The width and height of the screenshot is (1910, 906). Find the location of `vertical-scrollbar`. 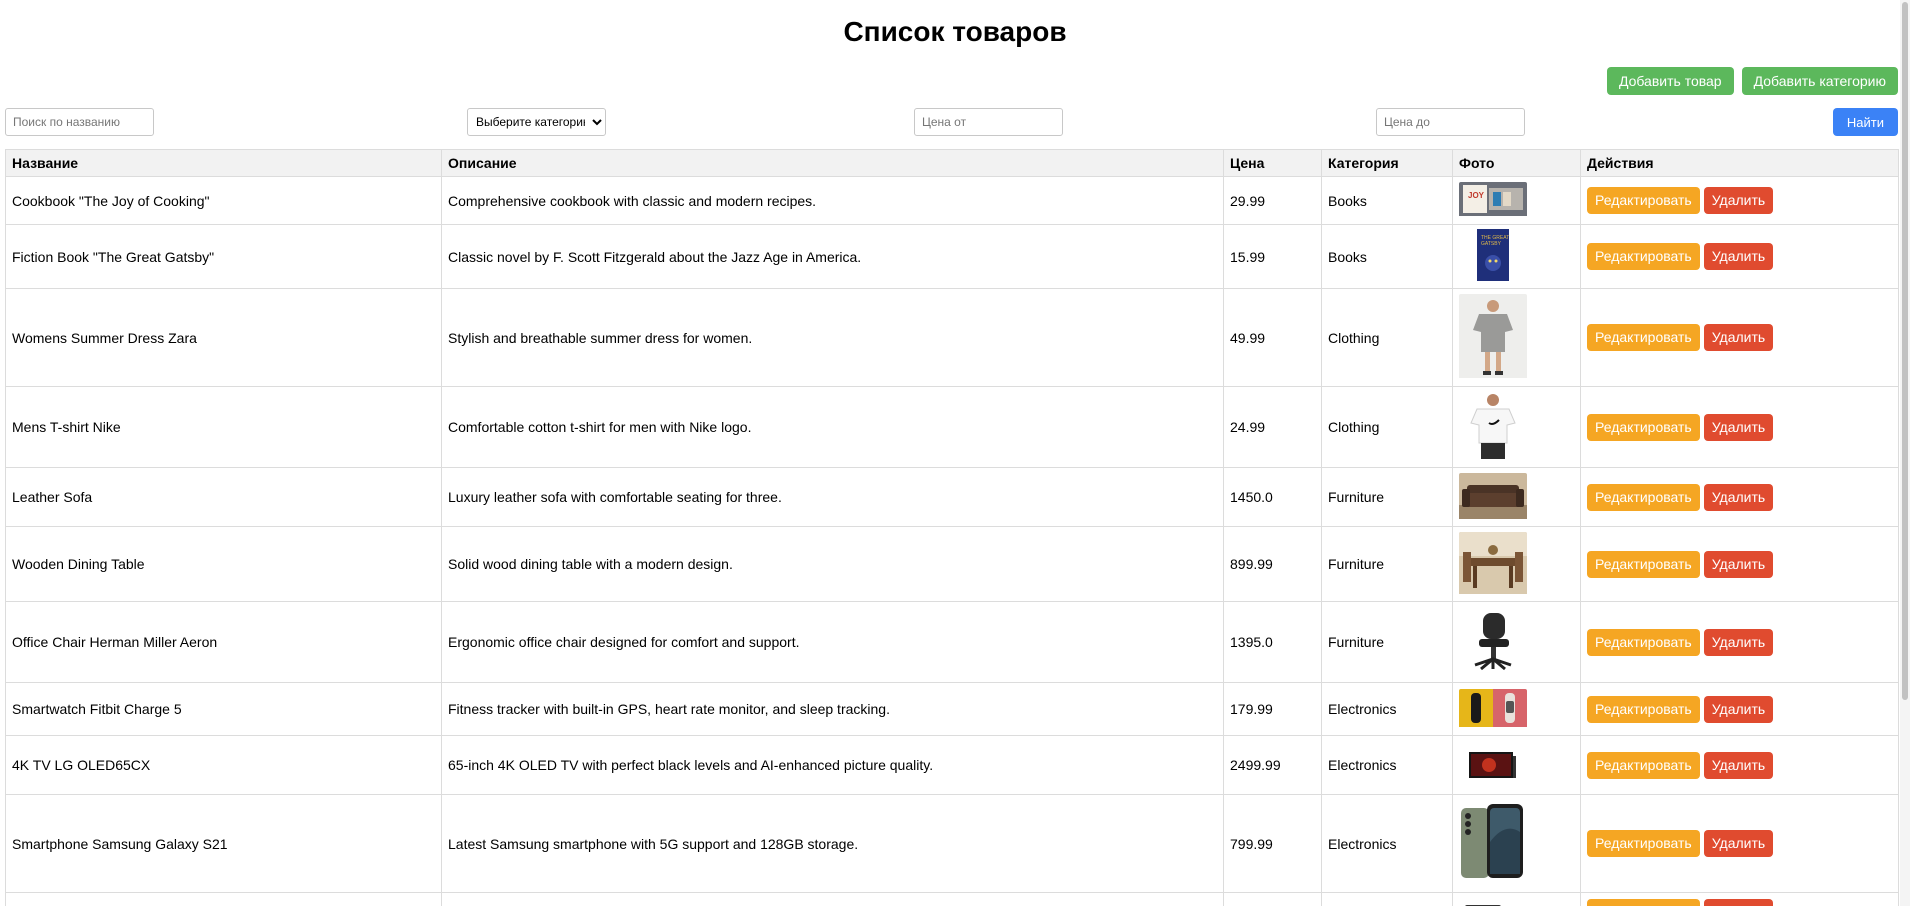

vertical-scrollbar is located at coordinates (1905, 453).